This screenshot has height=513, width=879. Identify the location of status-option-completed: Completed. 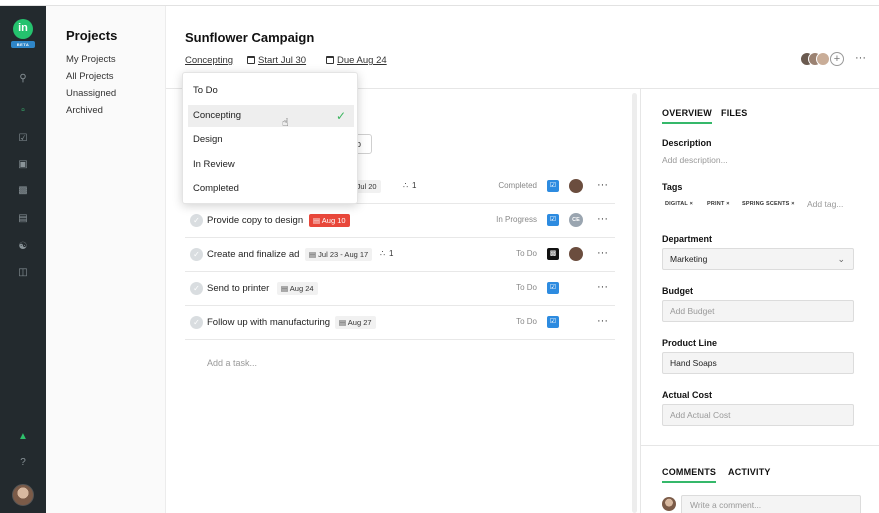
(271, 189).